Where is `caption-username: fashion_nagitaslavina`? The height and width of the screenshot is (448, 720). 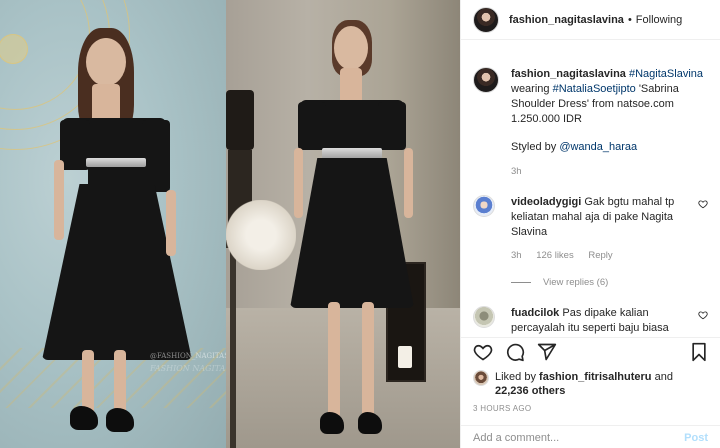
caption-username: fashion_nagitaslavina is located at coordinates (568, 74).